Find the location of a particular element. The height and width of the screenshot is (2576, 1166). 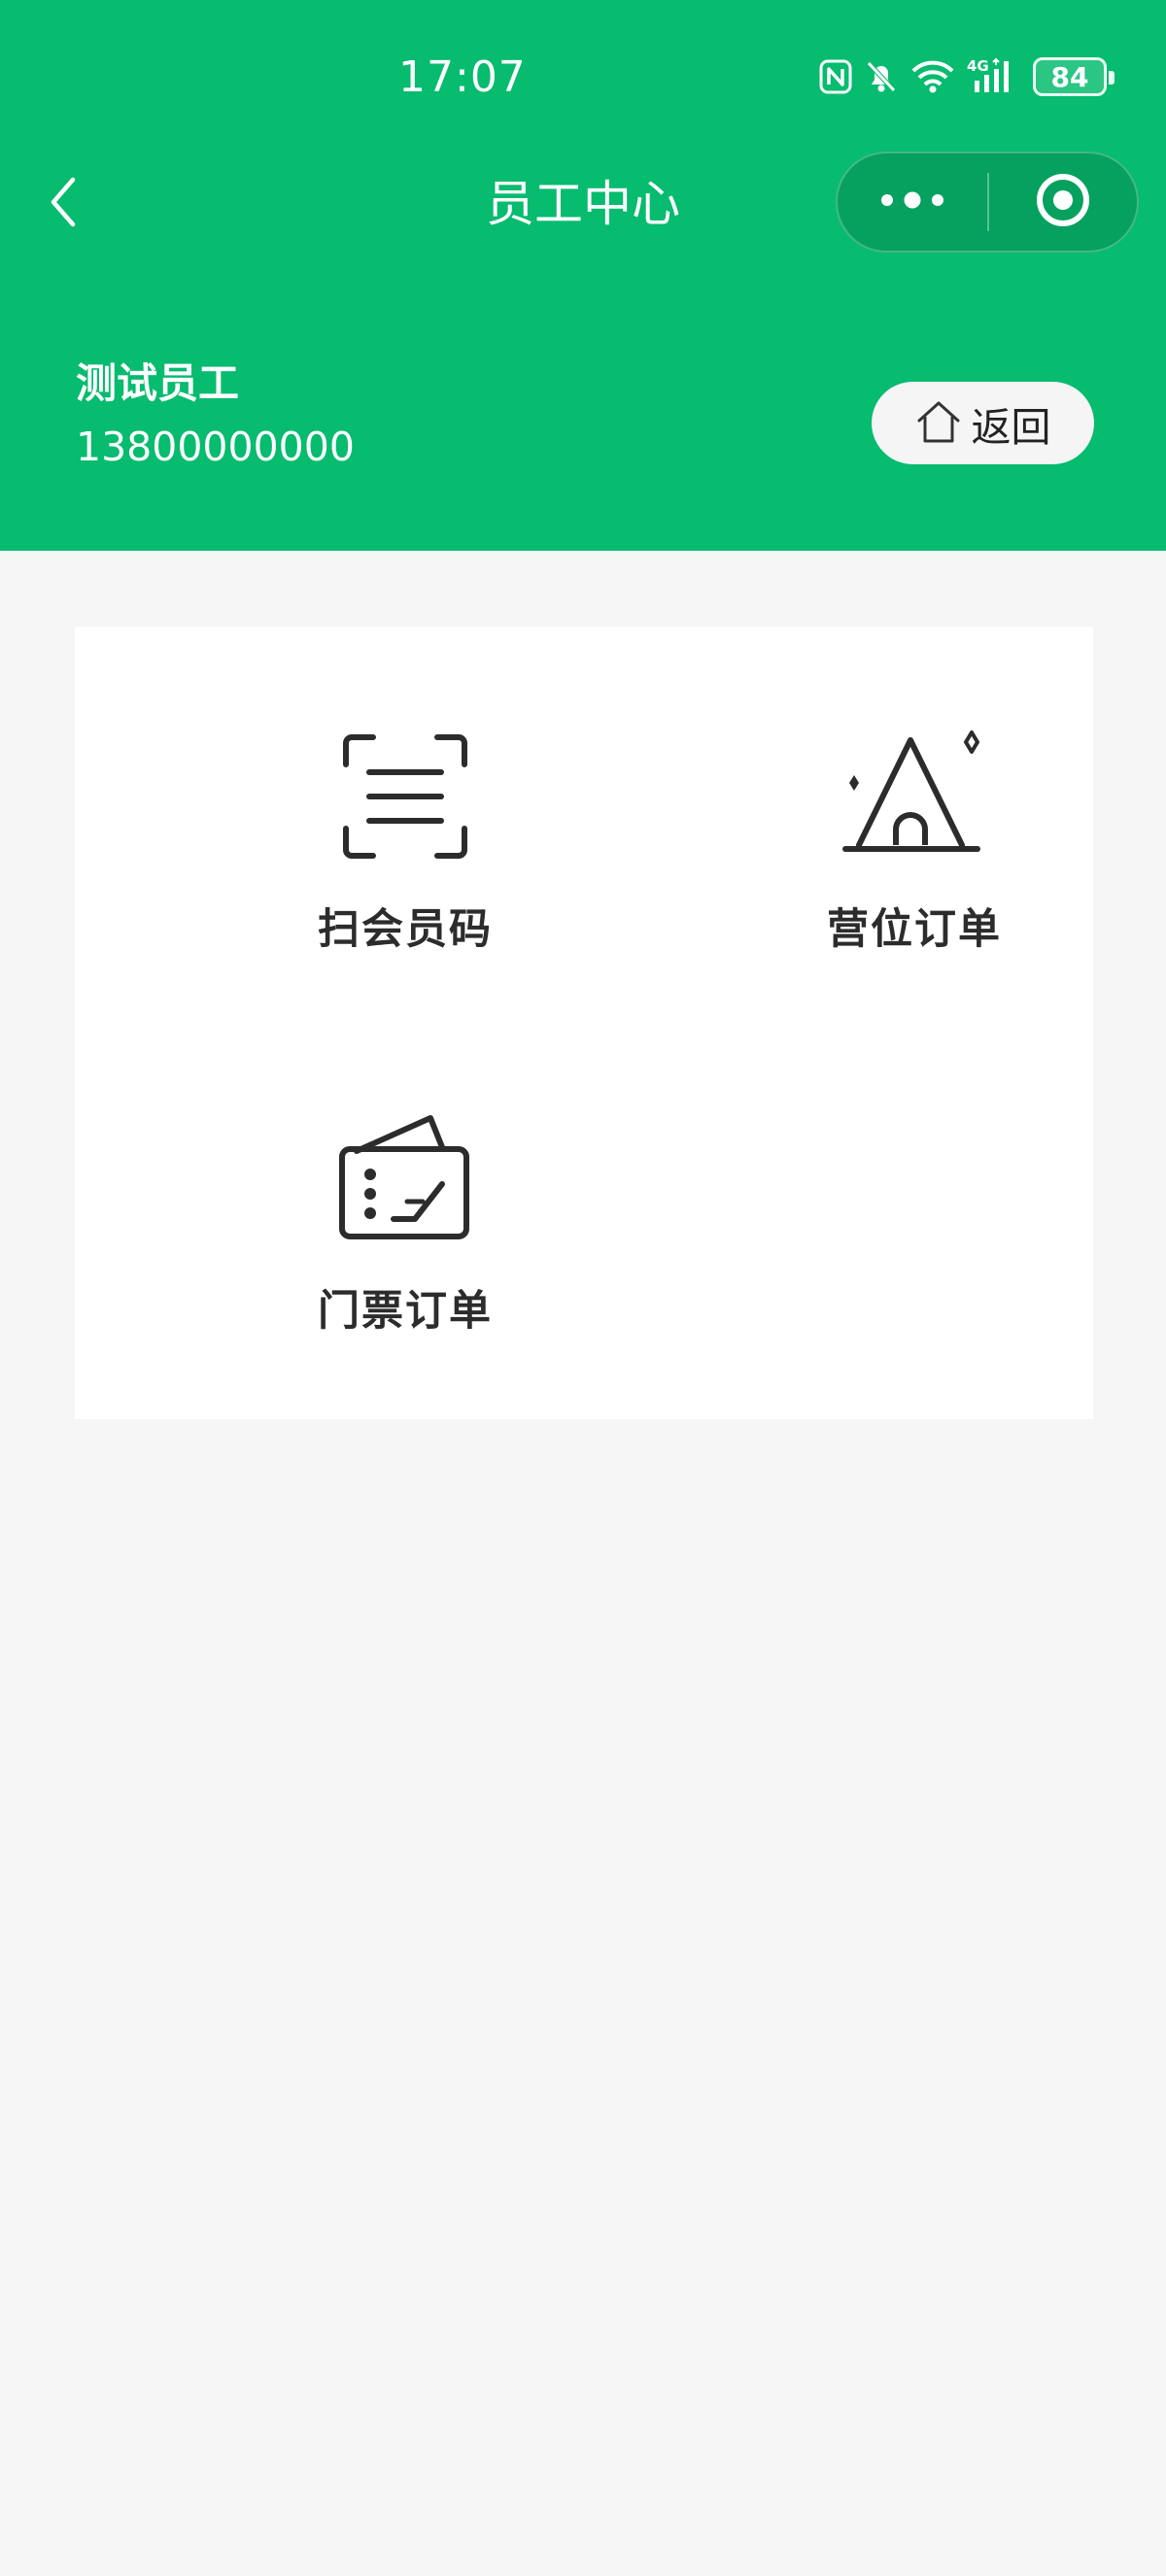

menu-item-label: 扫会员码 is located at coordinates (405, 929).